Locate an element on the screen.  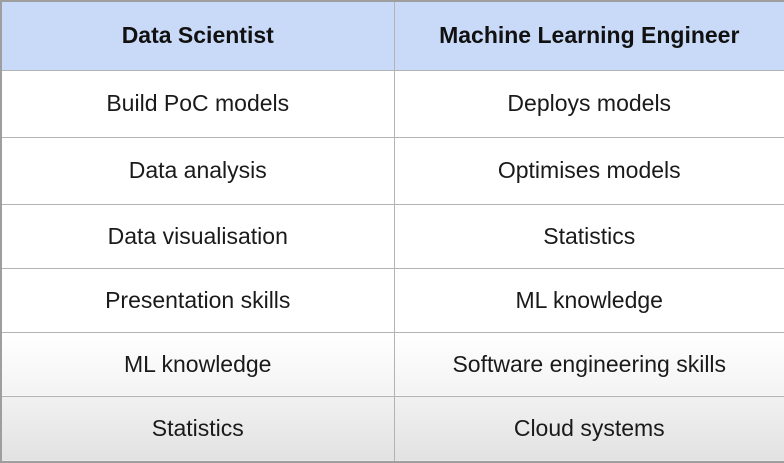
table-row: Presentation skills ML knowledge is located at coordinates (392, 300).